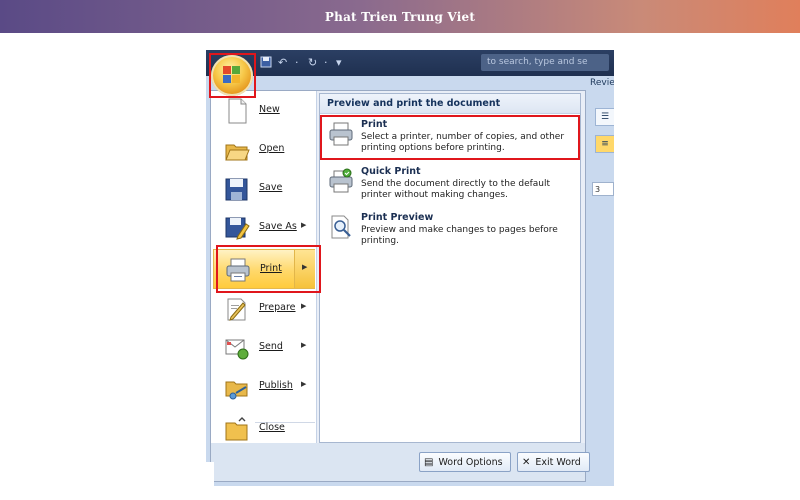  What do you see at coordinates (282, 63) in the screenshot?
I see `undo-icon: ↶` at bounding box center [282, 63].